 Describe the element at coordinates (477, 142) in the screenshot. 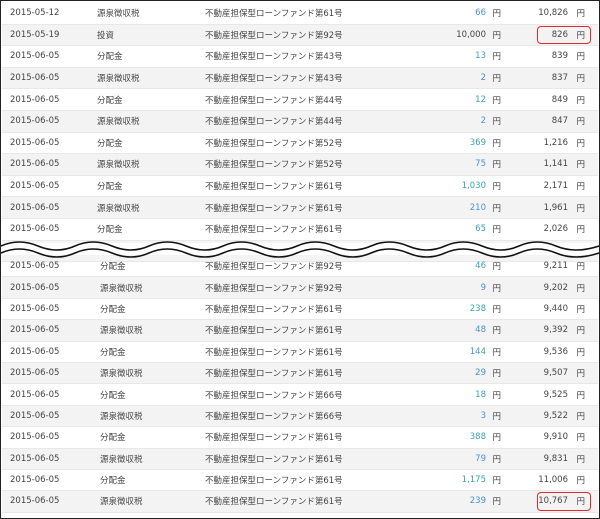

I see `transaction-amount: 369` at that location.